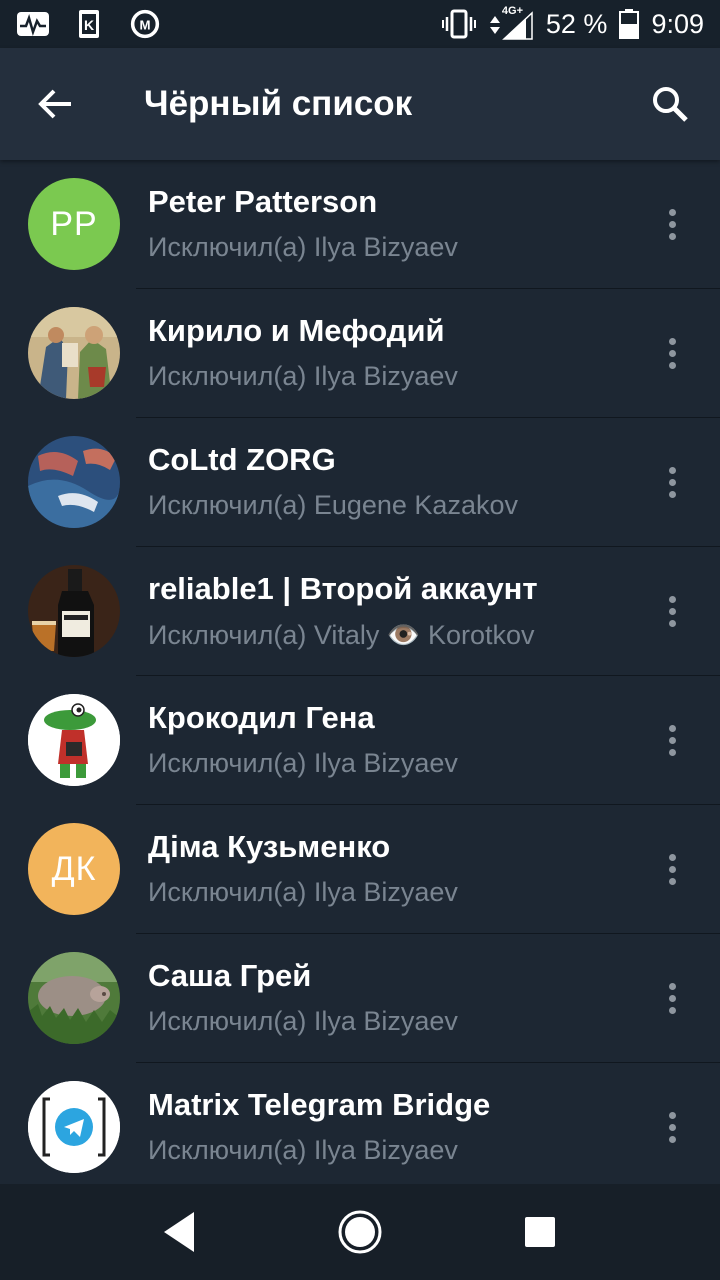 The image size is (720, 1280). Describe the element at coordinates (33, 24) in the screenshot. I see `activity-icon` at that location.